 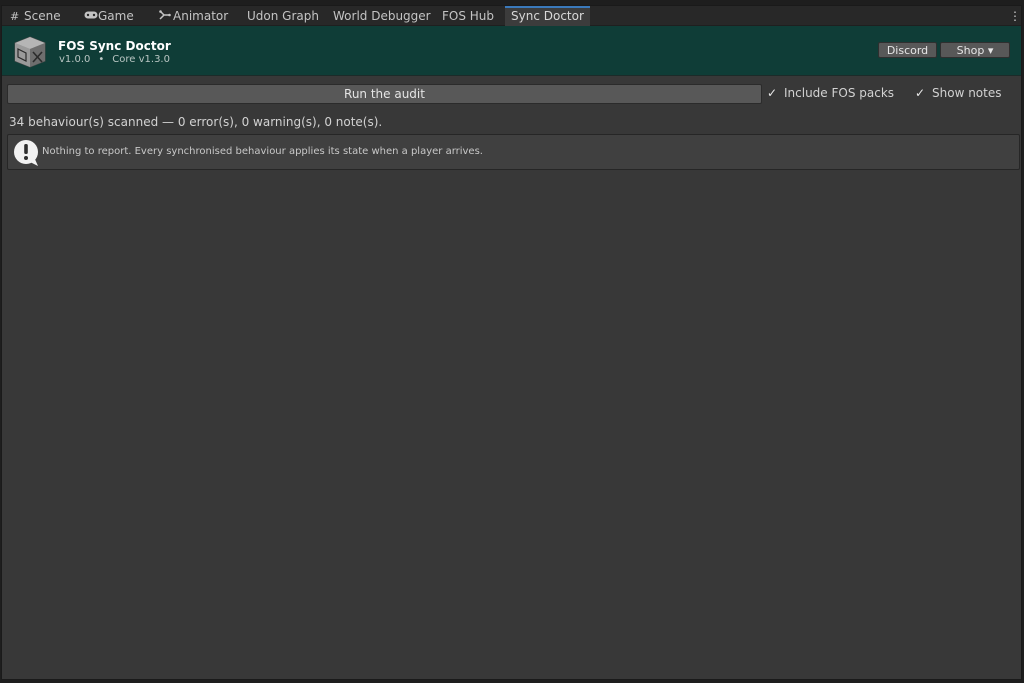 What do you see at coordinates (382, 16) in the screenshot?
I see `tab-world-debugger: World Debugger` at bounding box center [382, 16].